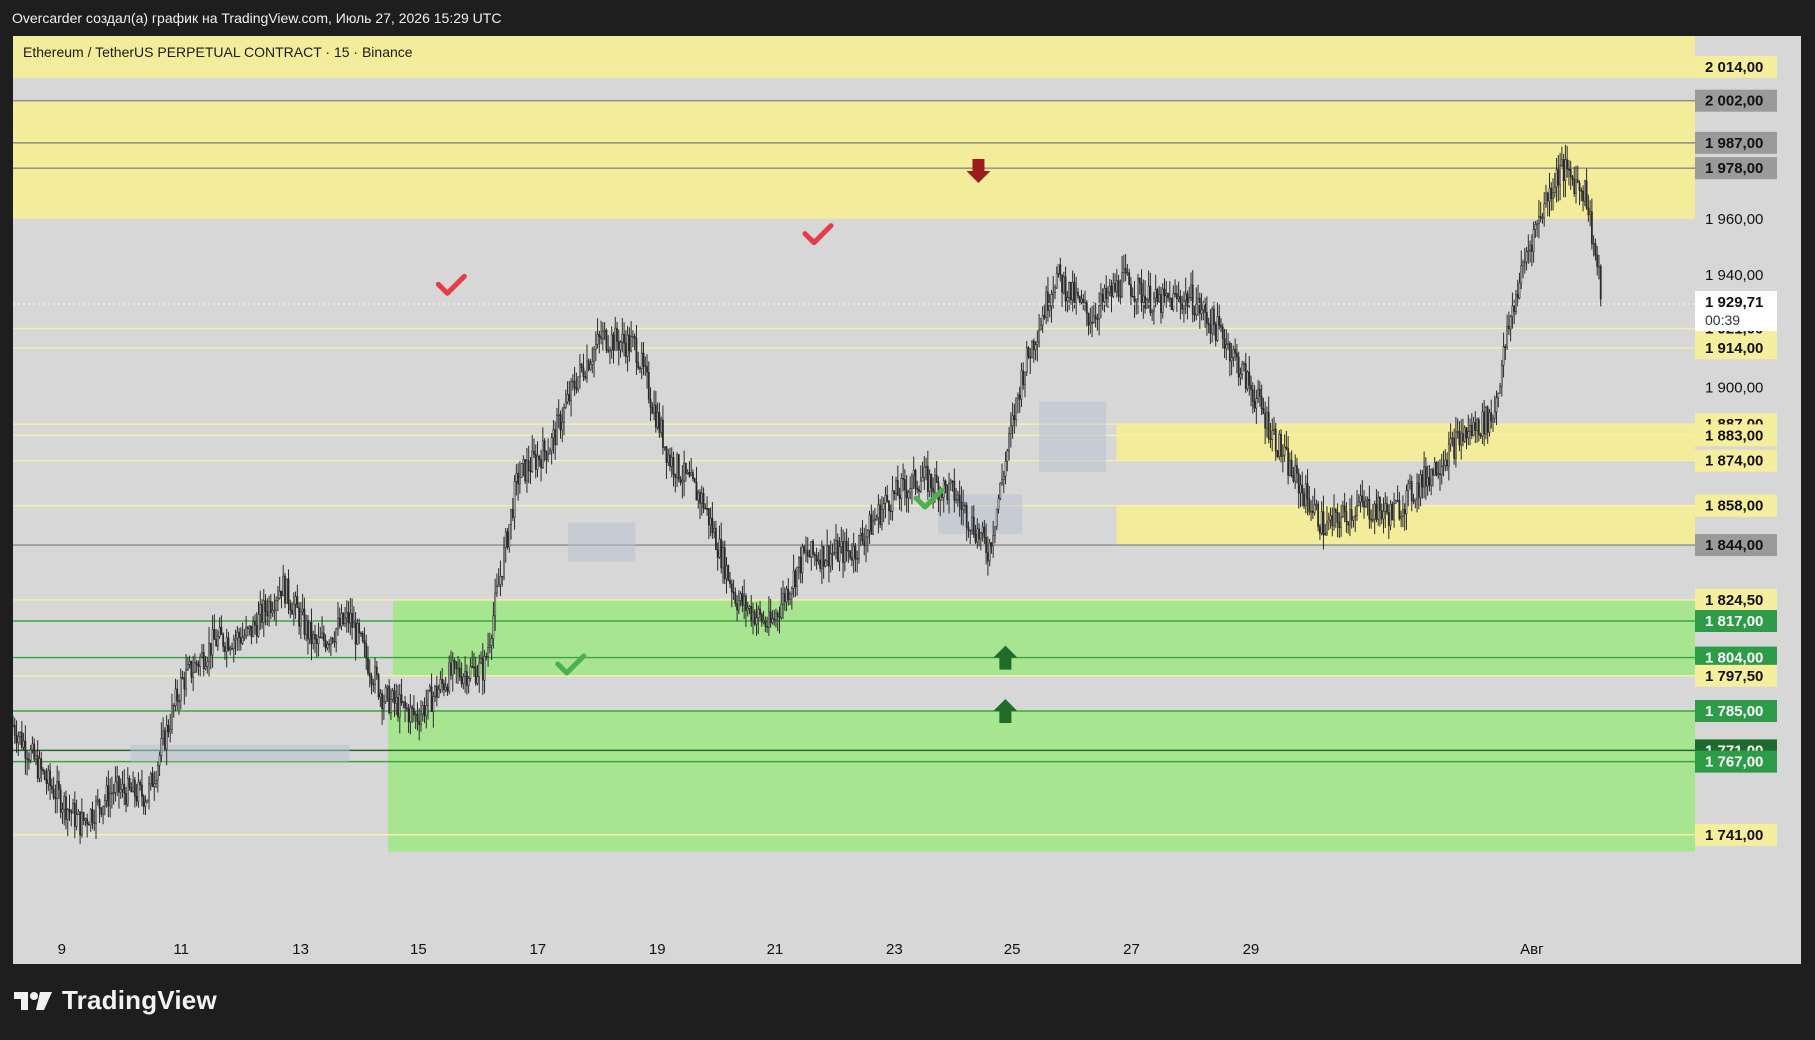 The height and width of the screenshot is (1040, 1815). I want to click on time-axis-tick: 29, so click(1251, 949).